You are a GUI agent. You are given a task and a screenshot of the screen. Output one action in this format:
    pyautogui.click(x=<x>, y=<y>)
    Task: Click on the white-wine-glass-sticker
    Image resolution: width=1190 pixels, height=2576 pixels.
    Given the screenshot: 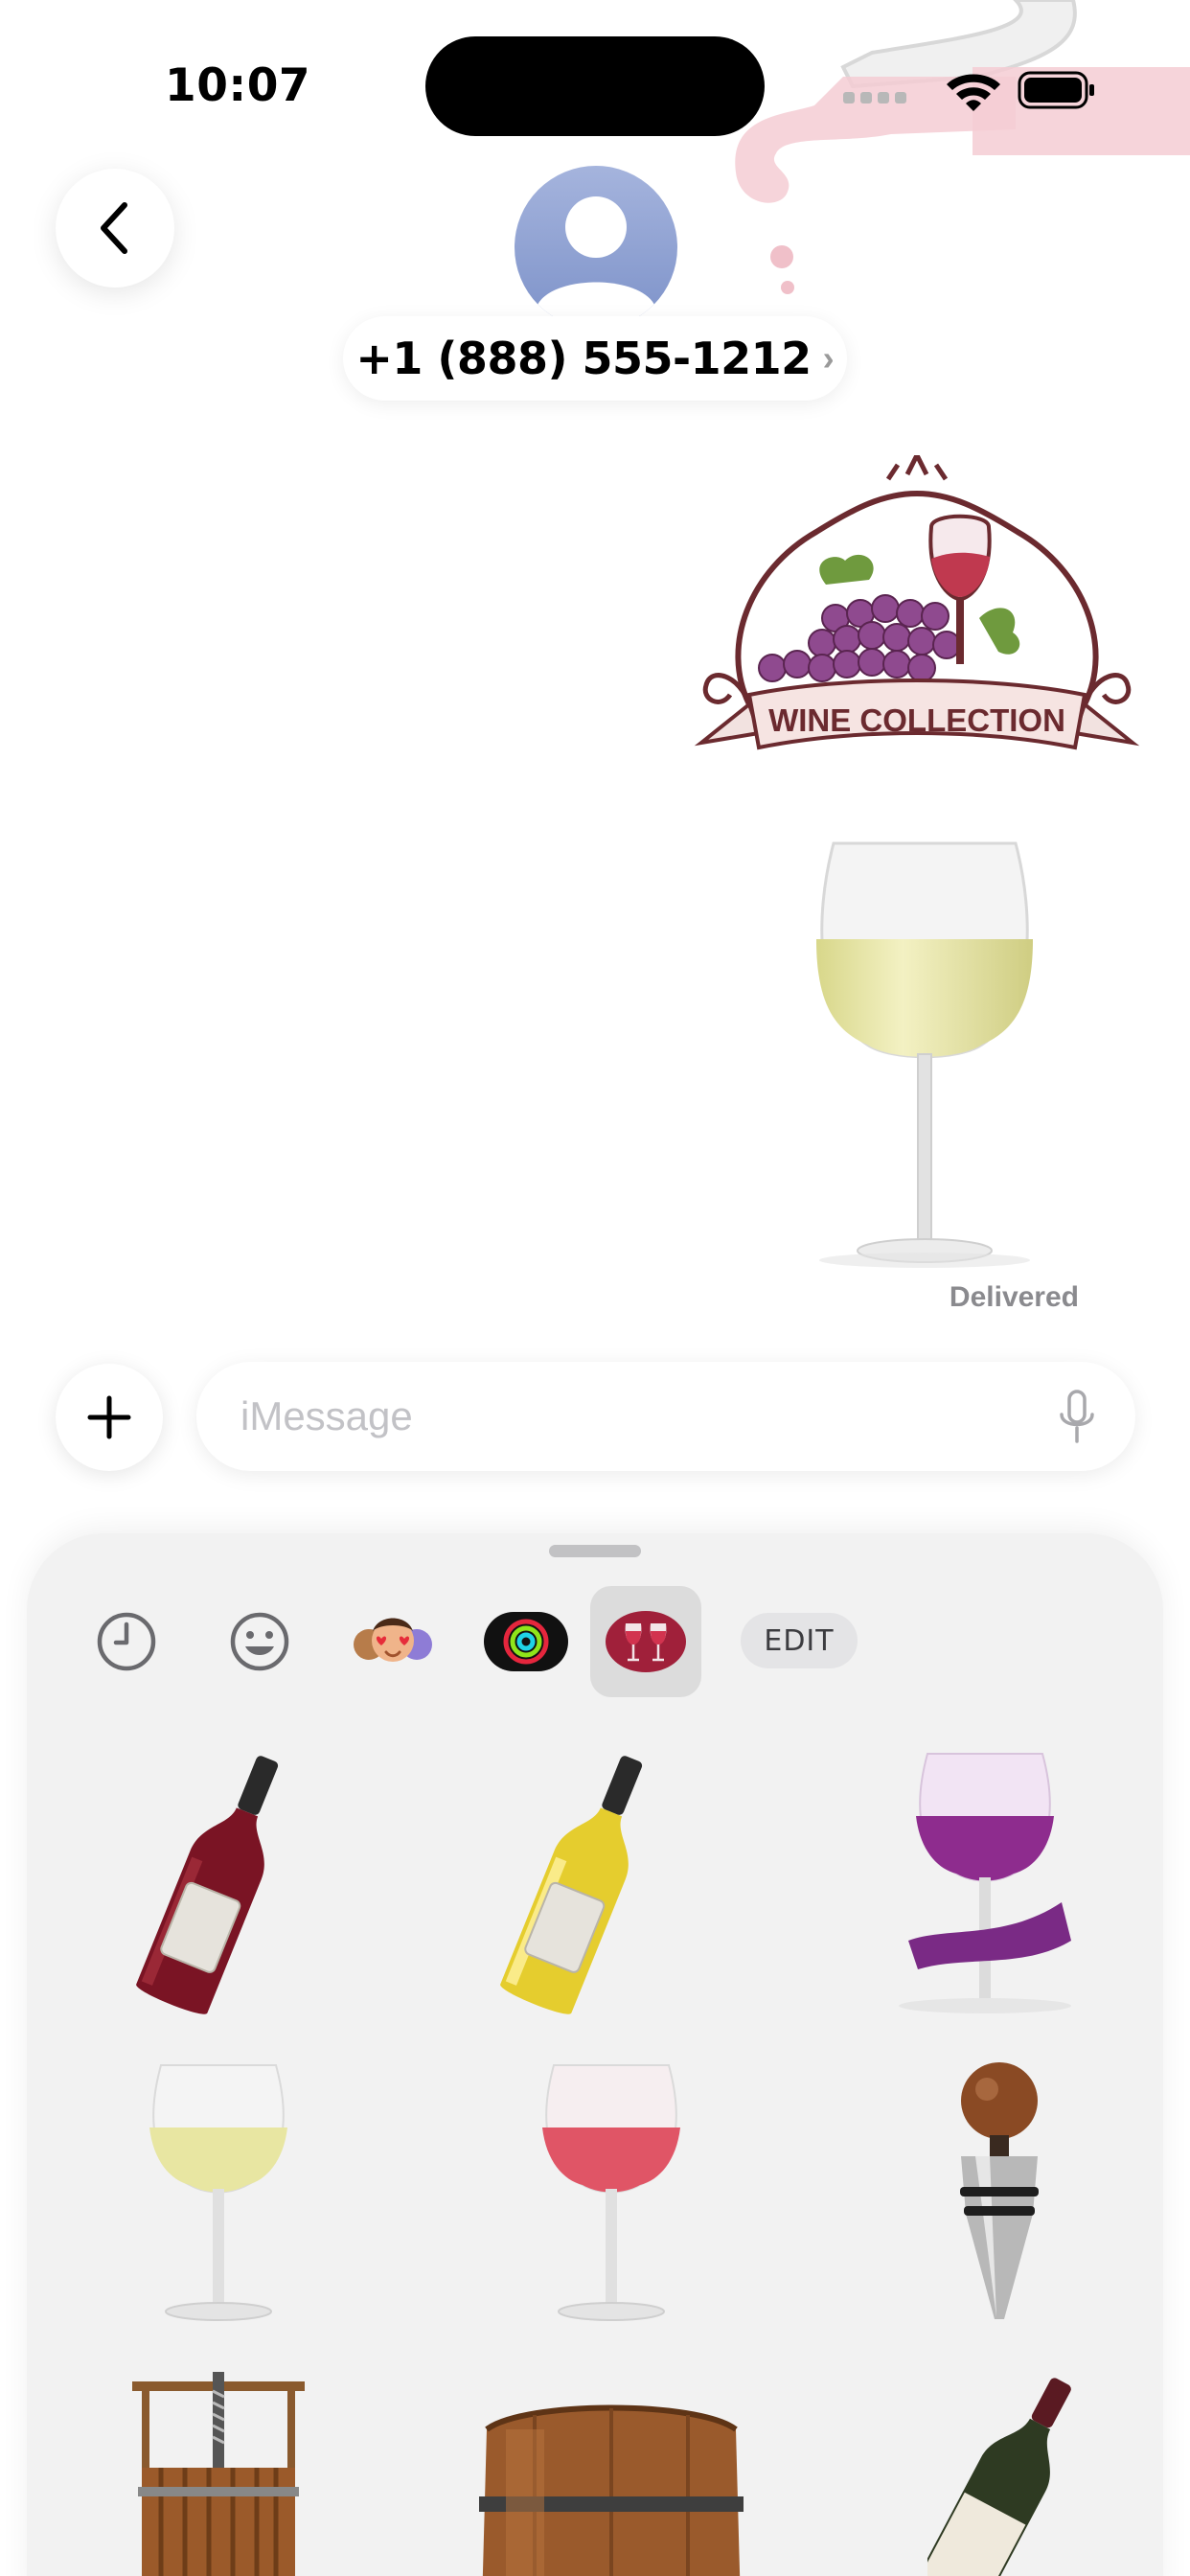 What is the action you would take?
    pyautogui.click(x=925, y=1054)
    